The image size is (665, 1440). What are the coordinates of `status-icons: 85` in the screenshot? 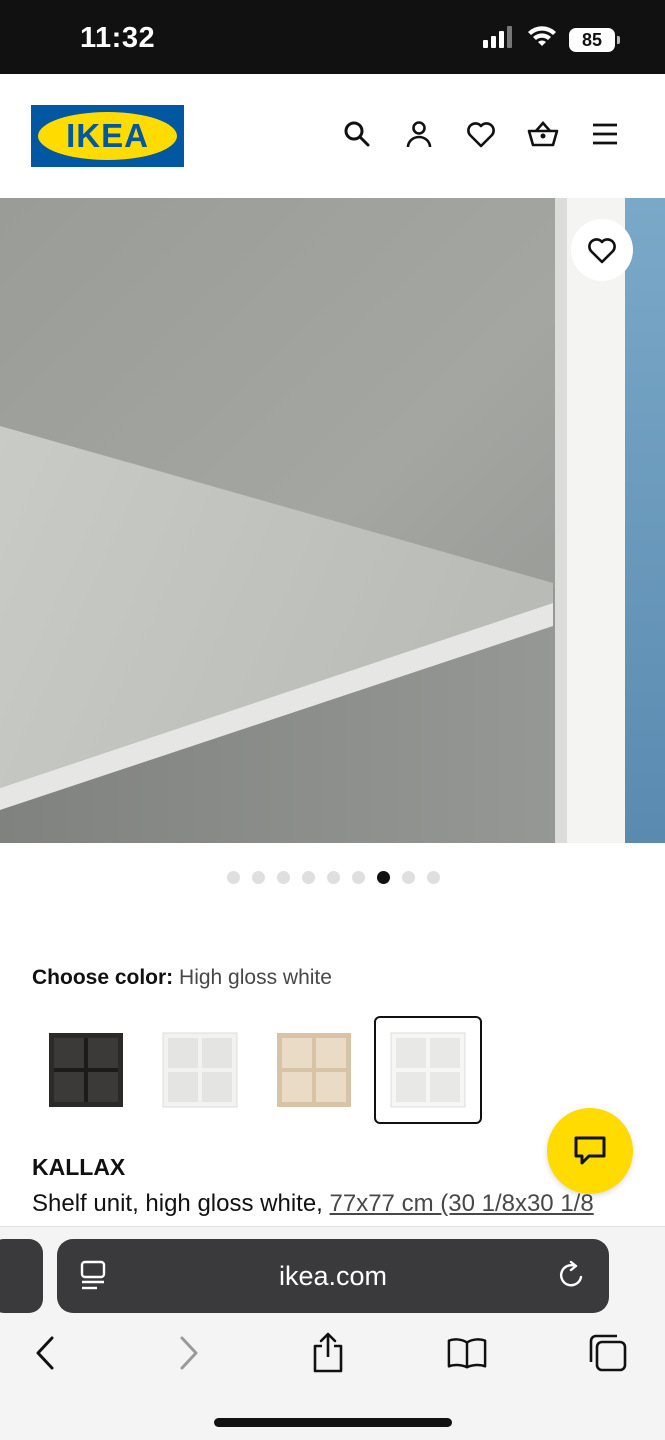 It's located at (551, 39).